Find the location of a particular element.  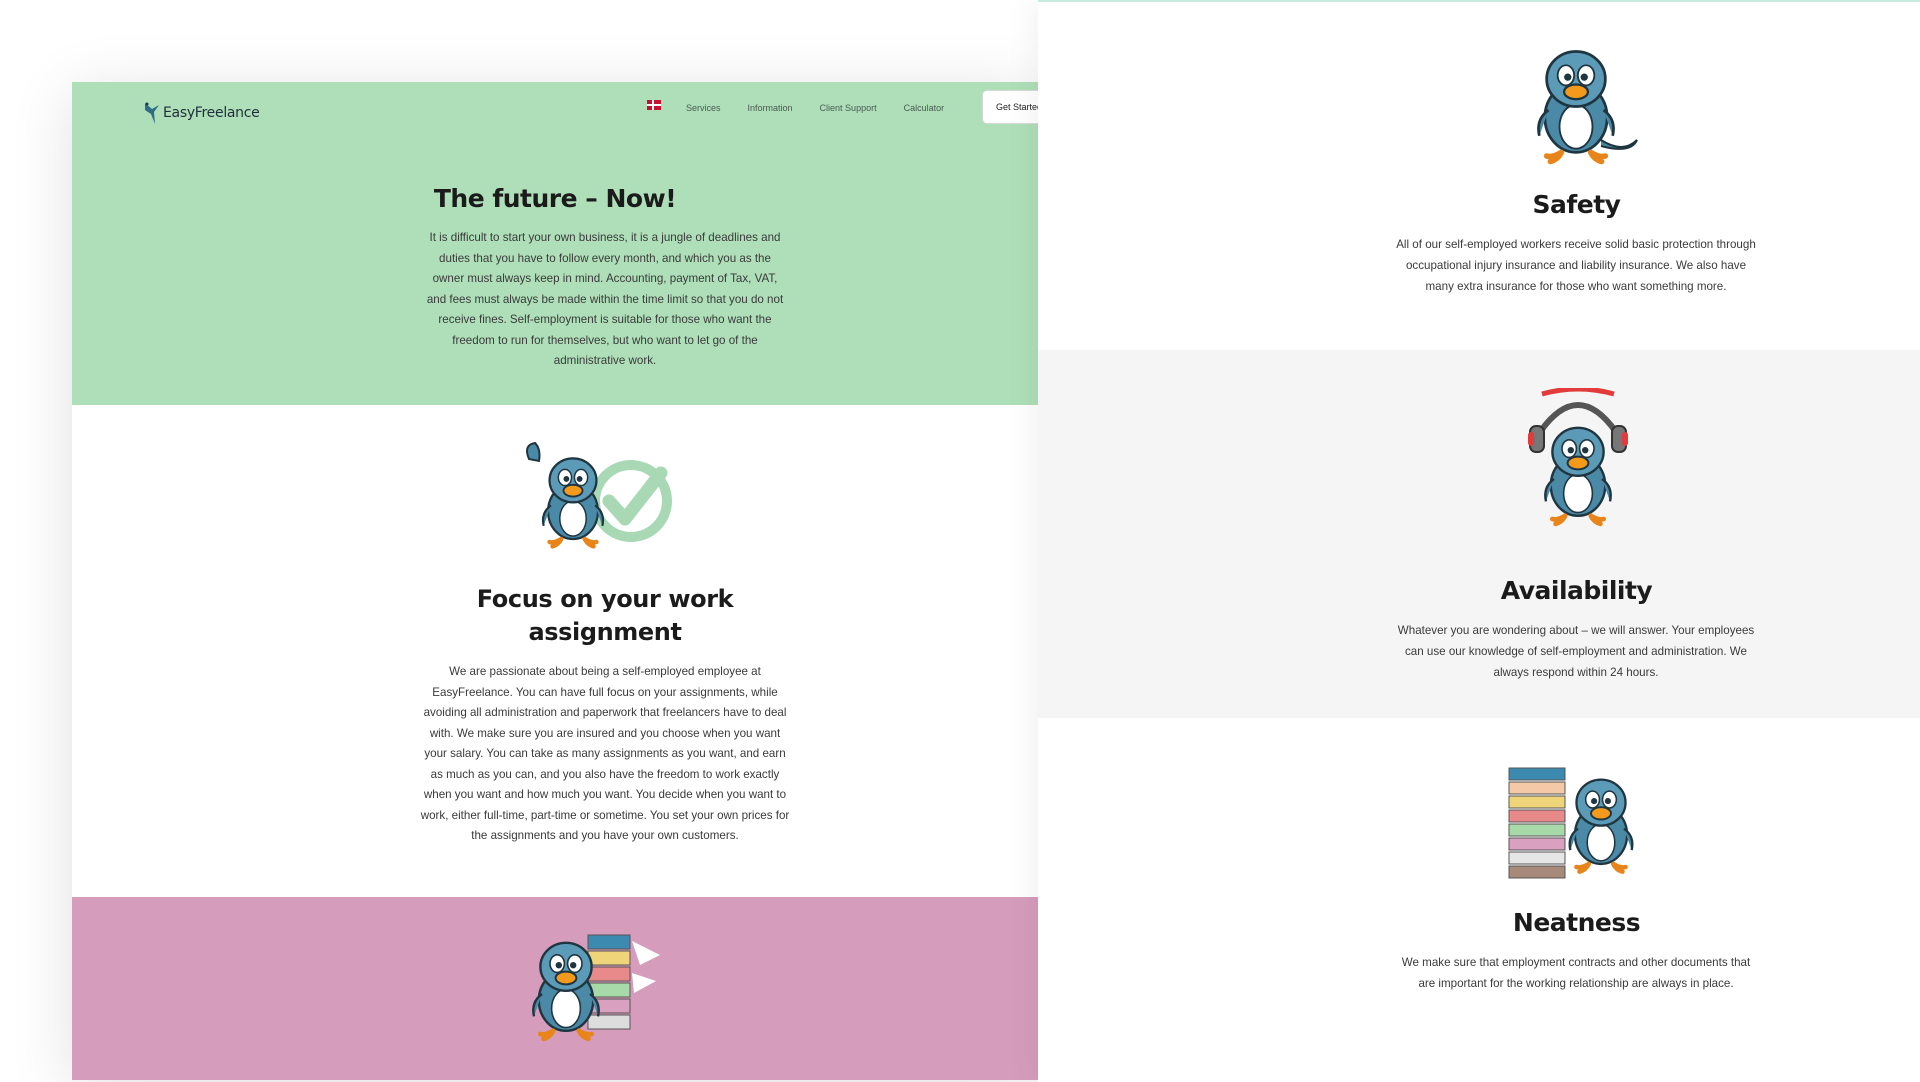

logo-text: EasyFreelance is located at coordinates (211, 113).